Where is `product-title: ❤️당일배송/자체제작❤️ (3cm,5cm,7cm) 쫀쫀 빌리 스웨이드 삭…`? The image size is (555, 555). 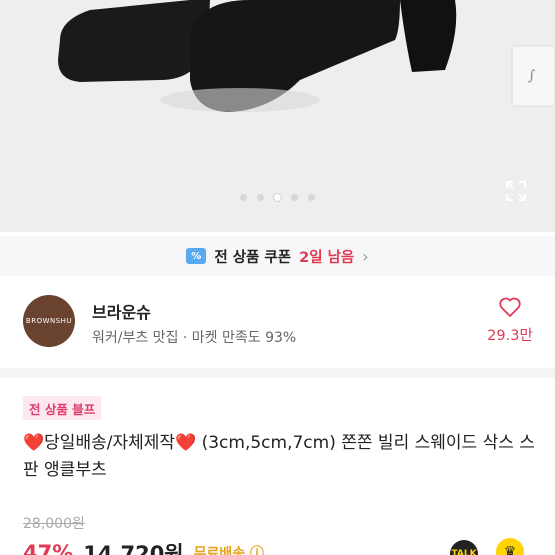 product-title: ❤️당일배송/자체제작❤️ (3cm,5cm,7cm) 쫀쫀 빌리 스웨이드 삭… is located at coordinates (280, 457).